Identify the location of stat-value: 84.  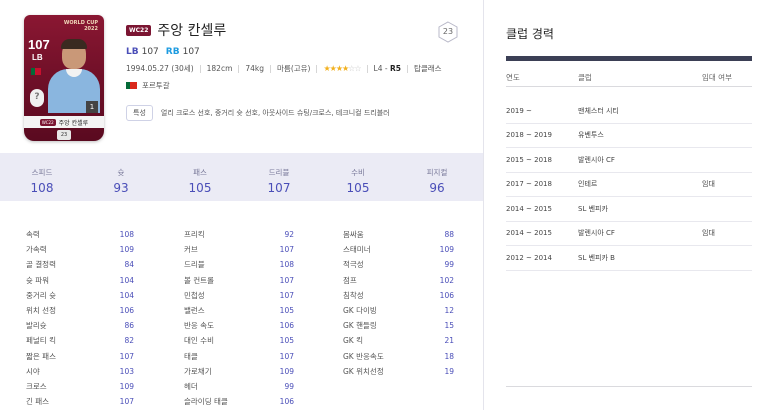
(129, 265).